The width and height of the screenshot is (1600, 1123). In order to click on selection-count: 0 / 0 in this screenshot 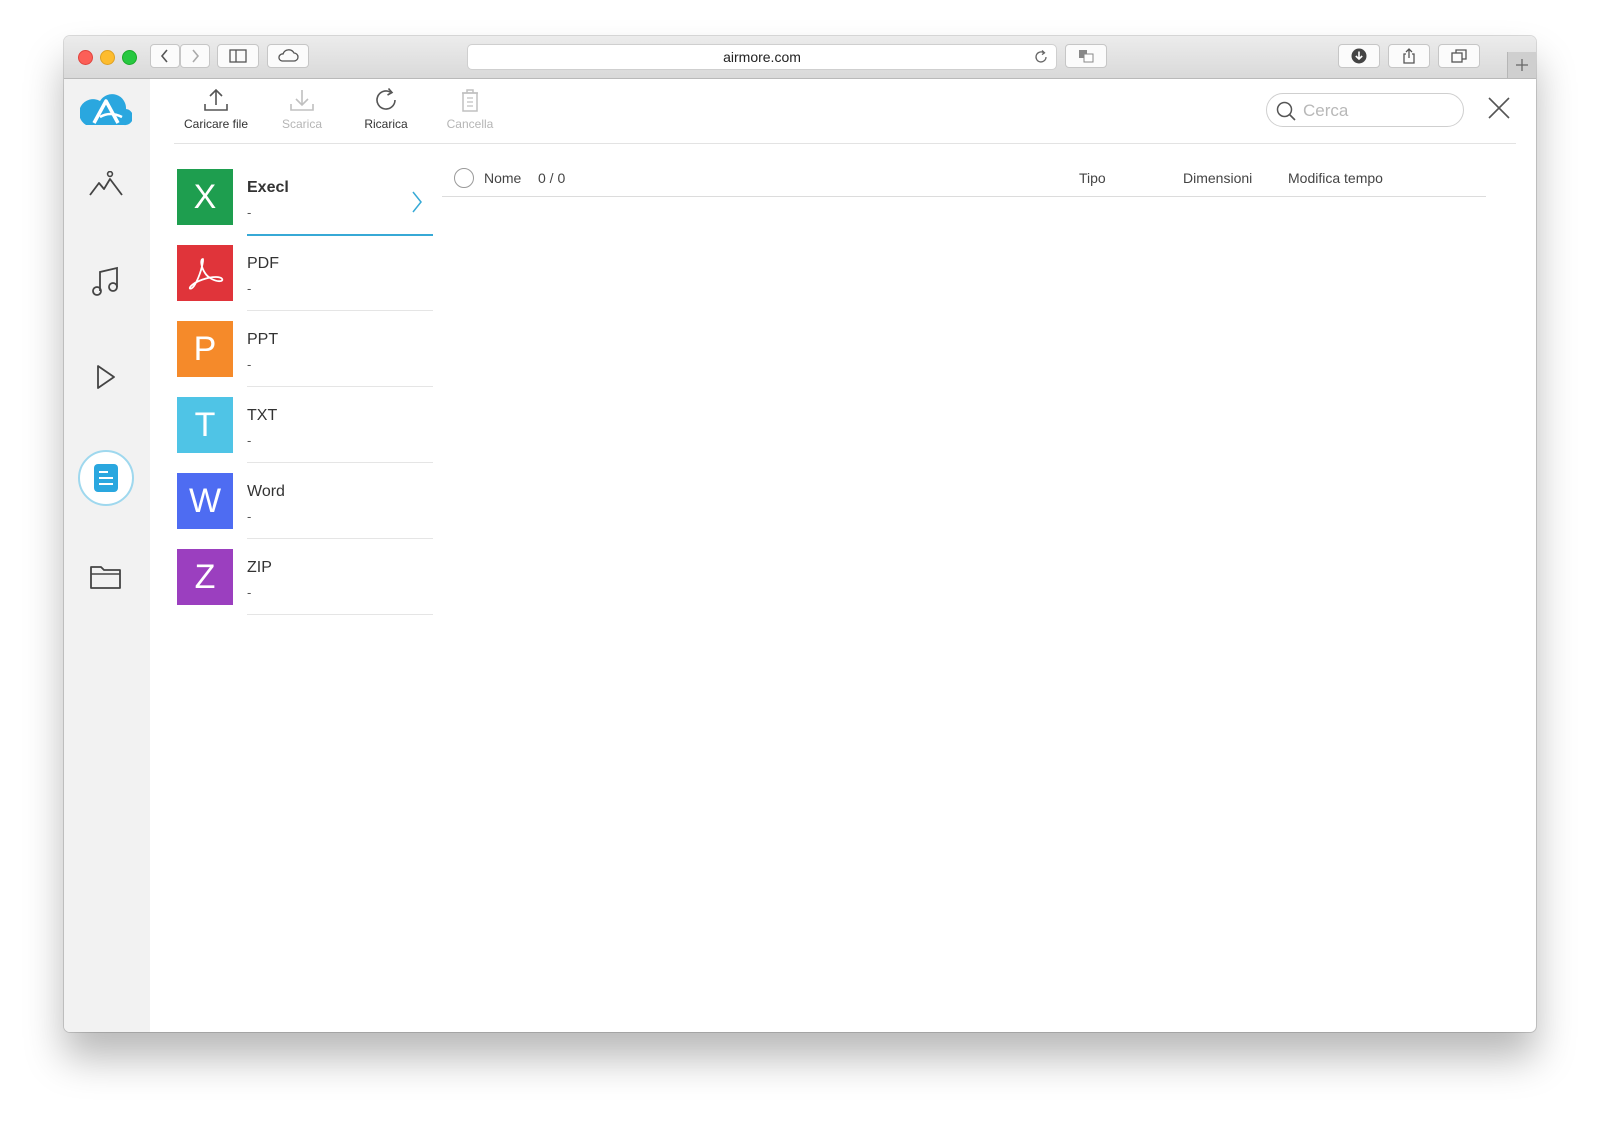, I will do `click(552, 178)`.